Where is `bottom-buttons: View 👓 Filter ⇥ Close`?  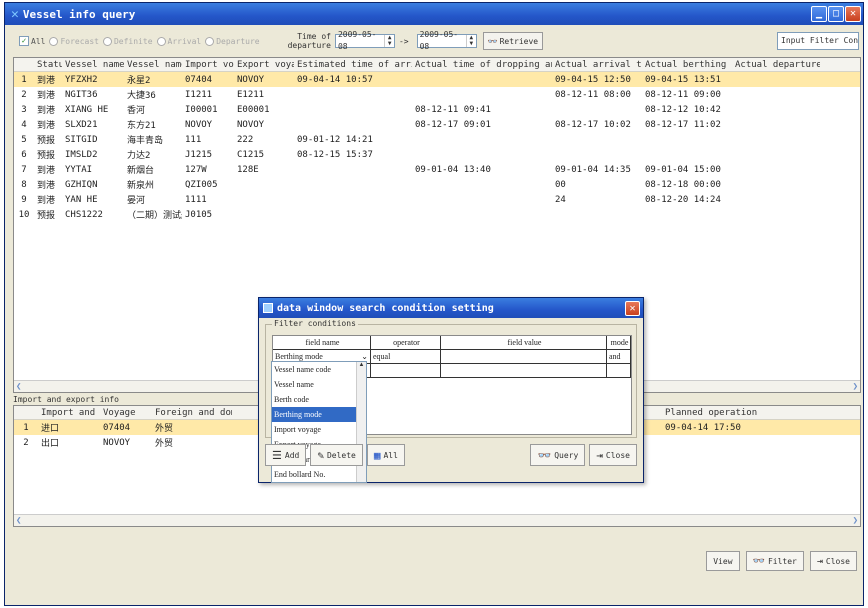
bottom-buttons: View 👓 Filter ⇥ Close is located at coordinates (781, 561).